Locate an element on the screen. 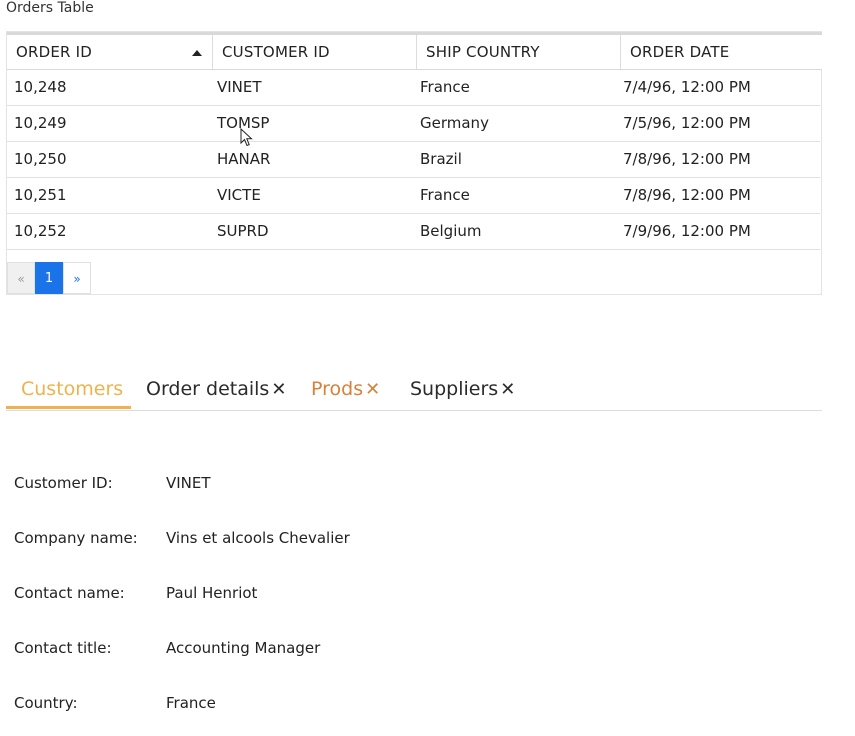 Image resolution: width=855 pixels, height=736 pixels. table-row: 10,251 VICTE France 7/8/96, 12:00 PM is located at coordinates (413, 196).